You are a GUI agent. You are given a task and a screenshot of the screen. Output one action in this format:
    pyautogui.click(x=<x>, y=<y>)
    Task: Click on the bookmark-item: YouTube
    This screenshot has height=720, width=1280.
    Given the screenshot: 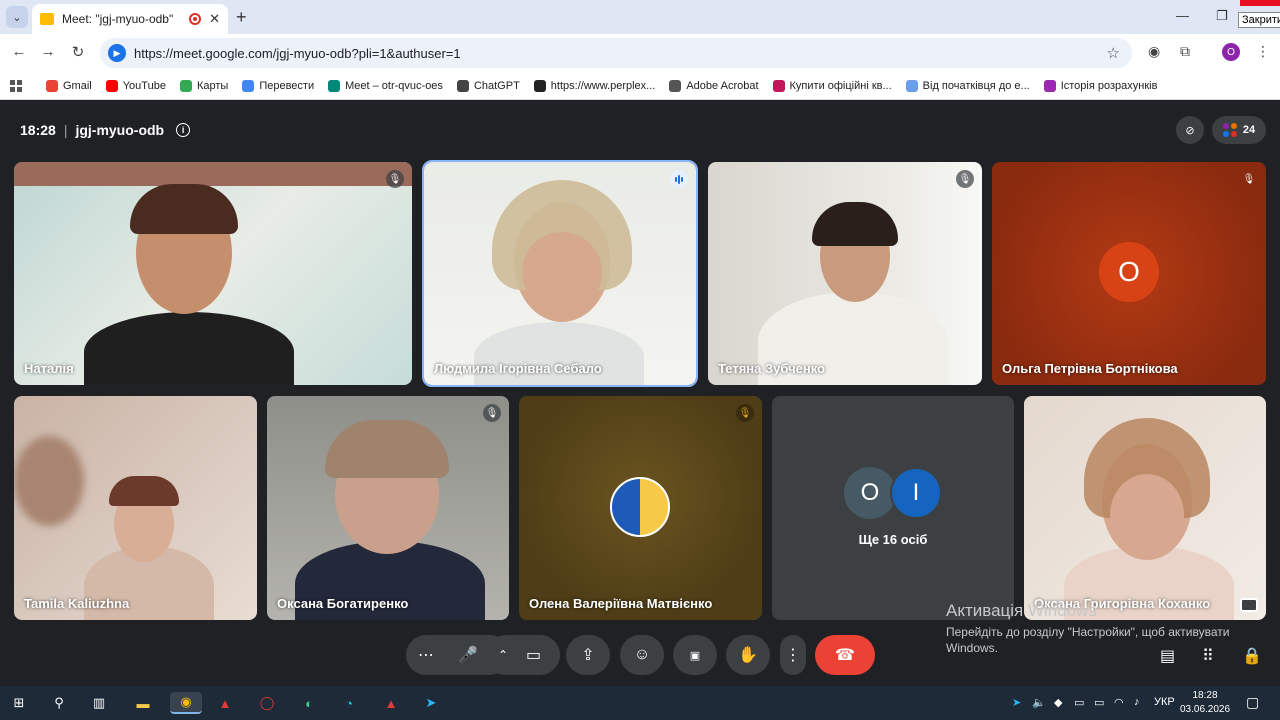 What is the action you would take?
    pyautogui.click(x=135, y=85)
    